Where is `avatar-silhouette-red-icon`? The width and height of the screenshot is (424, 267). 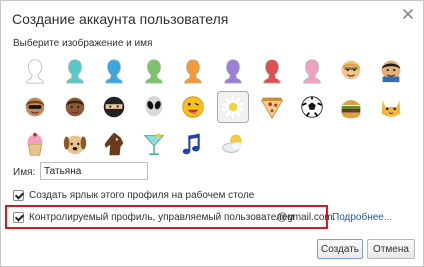
avatar-silhouette-red-icon is located at coordinates (272, 71).